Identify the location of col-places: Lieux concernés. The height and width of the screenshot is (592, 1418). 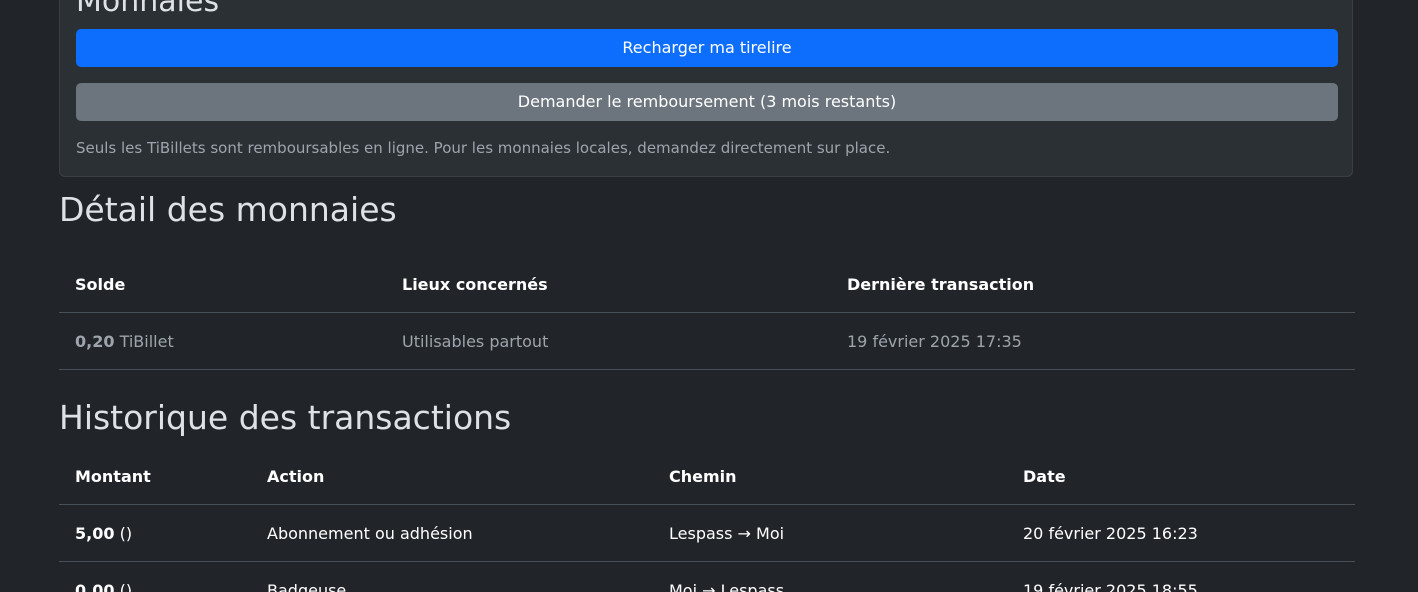
(608, 284).